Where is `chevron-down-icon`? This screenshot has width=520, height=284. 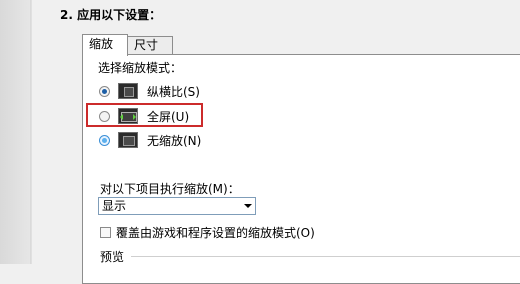
chevron-down-icon is located at coordinates (248, 206).